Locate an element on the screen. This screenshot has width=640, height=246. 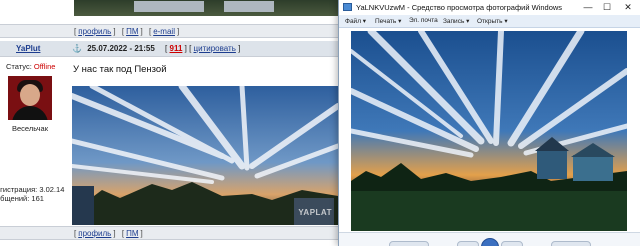
close-button: ✕ is located at coordinates (628, 7).